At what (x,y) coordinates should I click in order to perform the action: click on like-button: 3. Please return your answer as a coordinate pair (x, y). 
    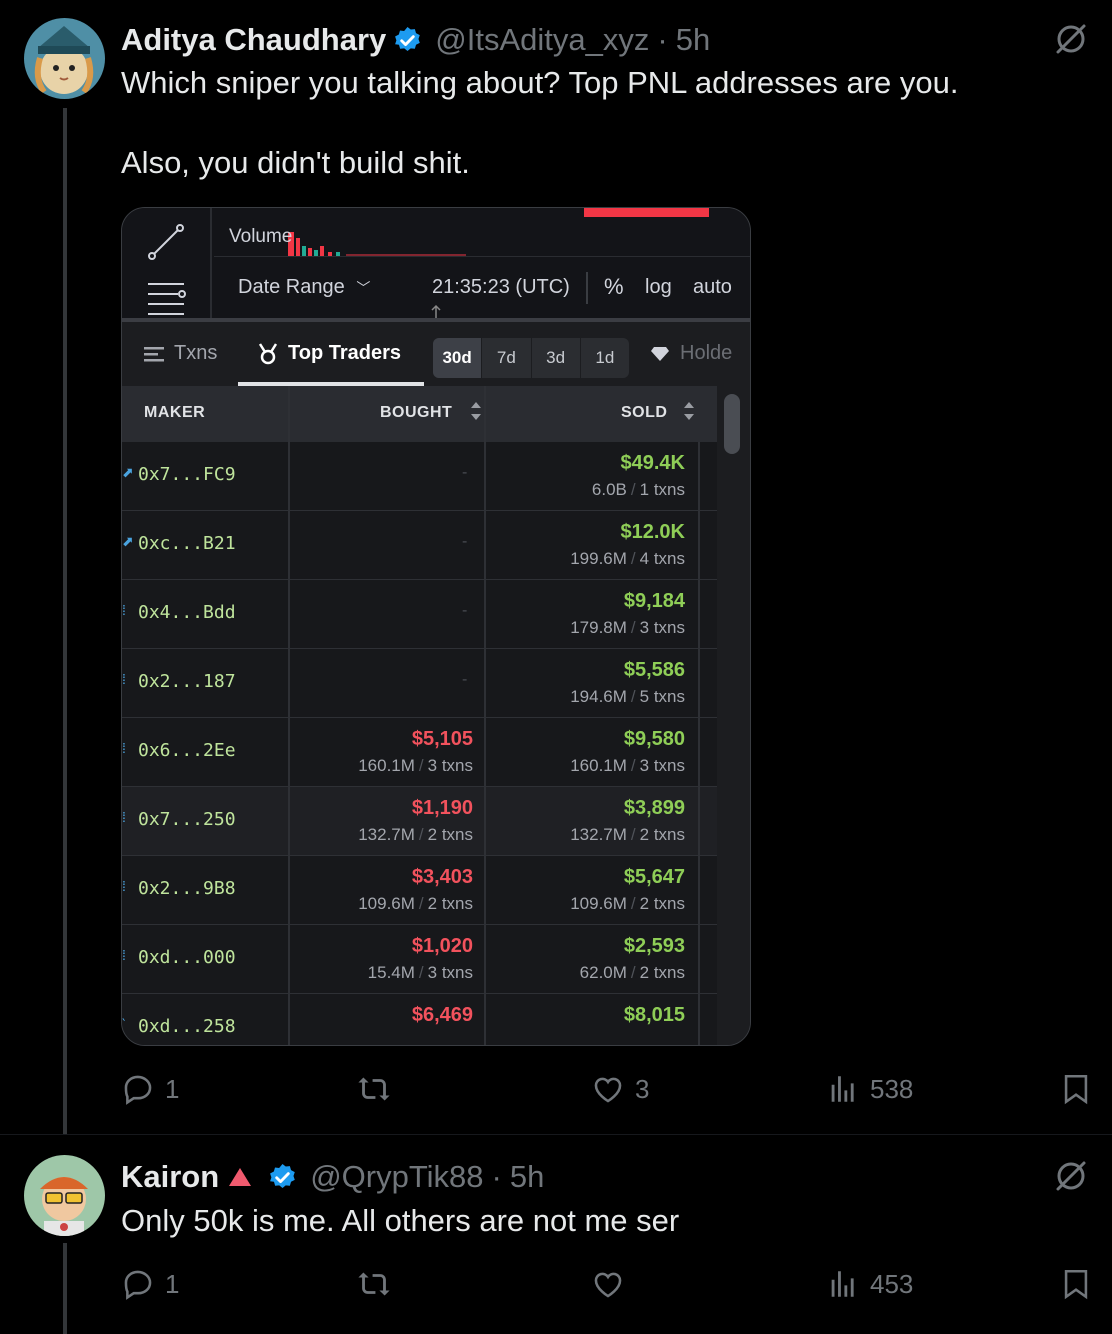
    Looking at the image, I should click on (620, 1089).